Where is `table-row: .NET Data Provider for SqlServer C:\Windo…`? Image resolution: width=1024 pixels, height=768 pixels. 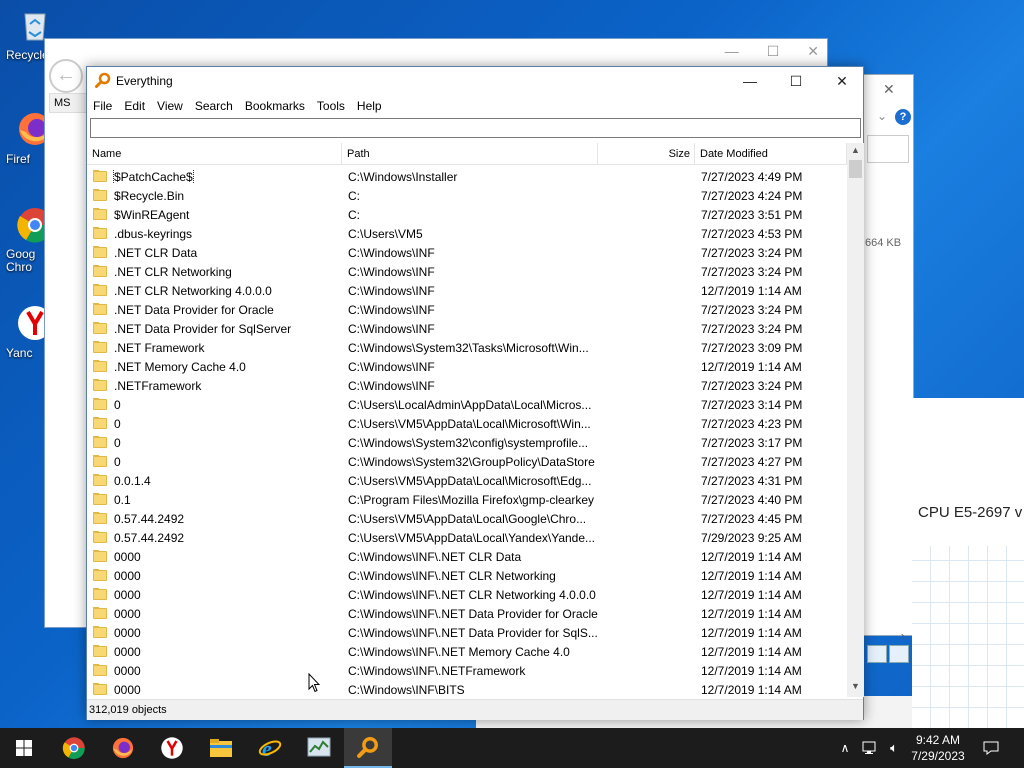
table-row: .NET Data Provider for SqlServer C:\Windo… is located at coordinates (467, 328).